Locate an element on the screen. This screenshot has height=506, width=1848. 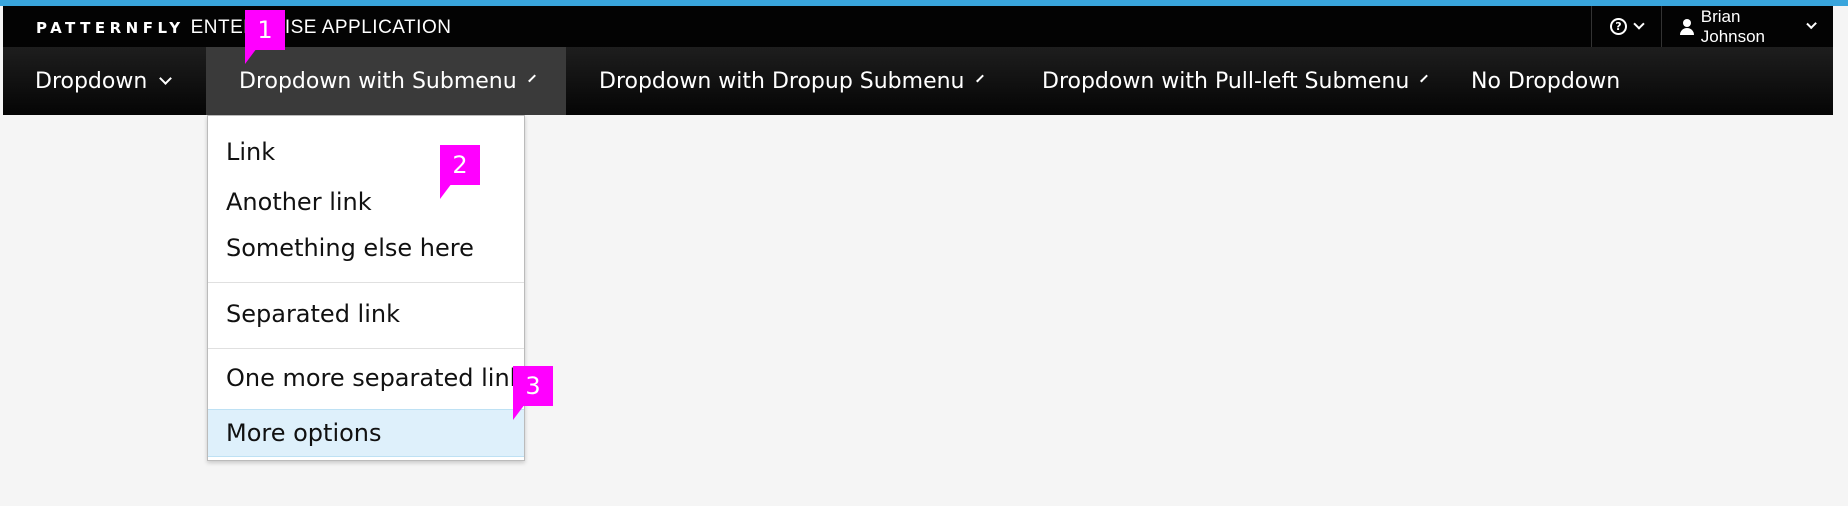
nav-item-label: No Dropdown is located at coordinates (1546, 81).